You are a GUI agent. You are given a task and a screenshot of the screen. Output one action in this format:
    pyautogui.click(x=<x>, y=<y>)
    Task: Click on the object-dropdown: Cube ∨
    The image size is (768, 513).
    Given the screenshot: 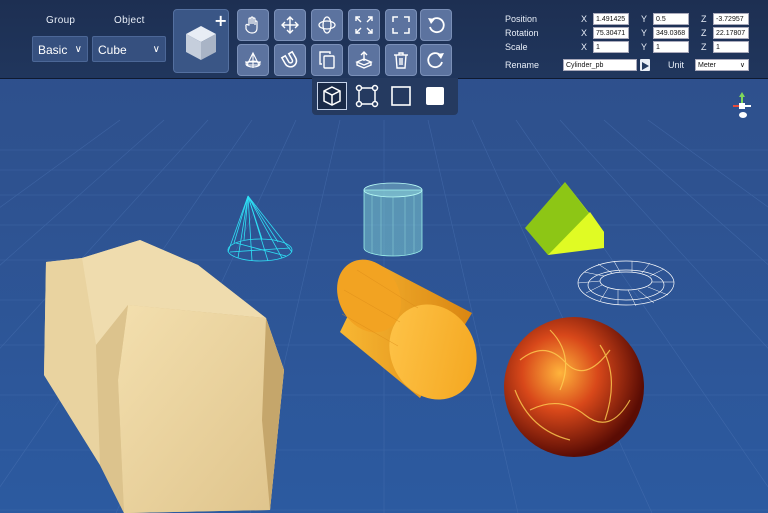 What is the action you would take?
    pyautogui.click(x=129, y=49)
    